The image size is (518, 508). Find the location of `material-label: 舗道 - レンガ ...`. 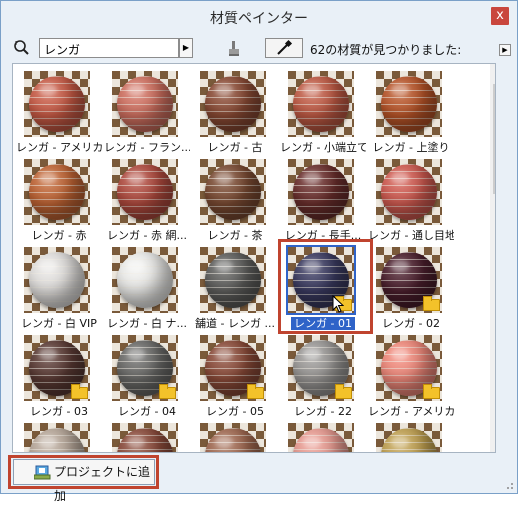

material-label: 舗道 - レンガ ... is located at coordinates (235, 323).